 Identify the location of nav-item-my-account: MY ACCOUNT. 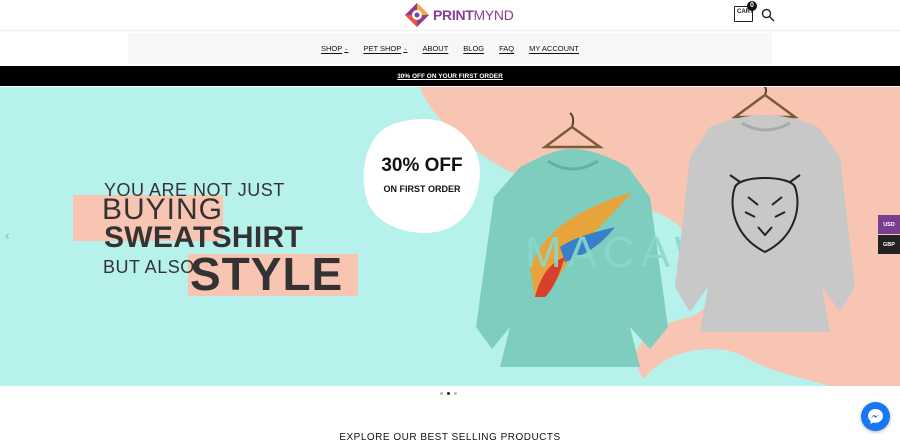
(554, 48).